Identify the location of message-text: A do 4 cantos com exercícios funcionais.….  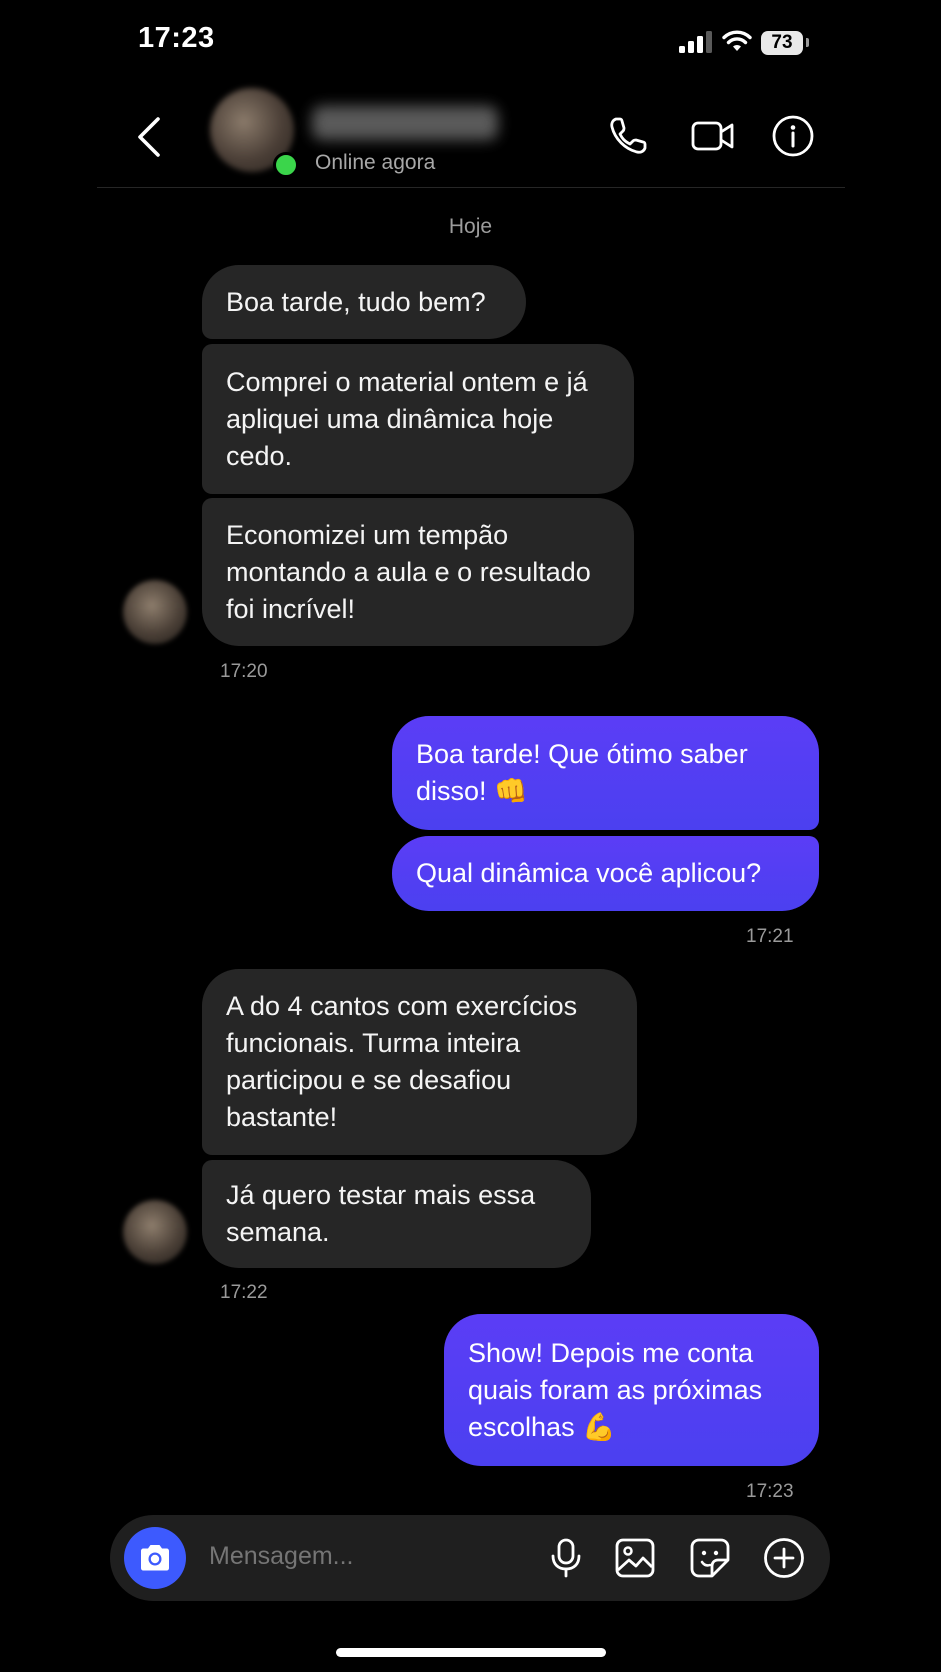
(402, 1061).